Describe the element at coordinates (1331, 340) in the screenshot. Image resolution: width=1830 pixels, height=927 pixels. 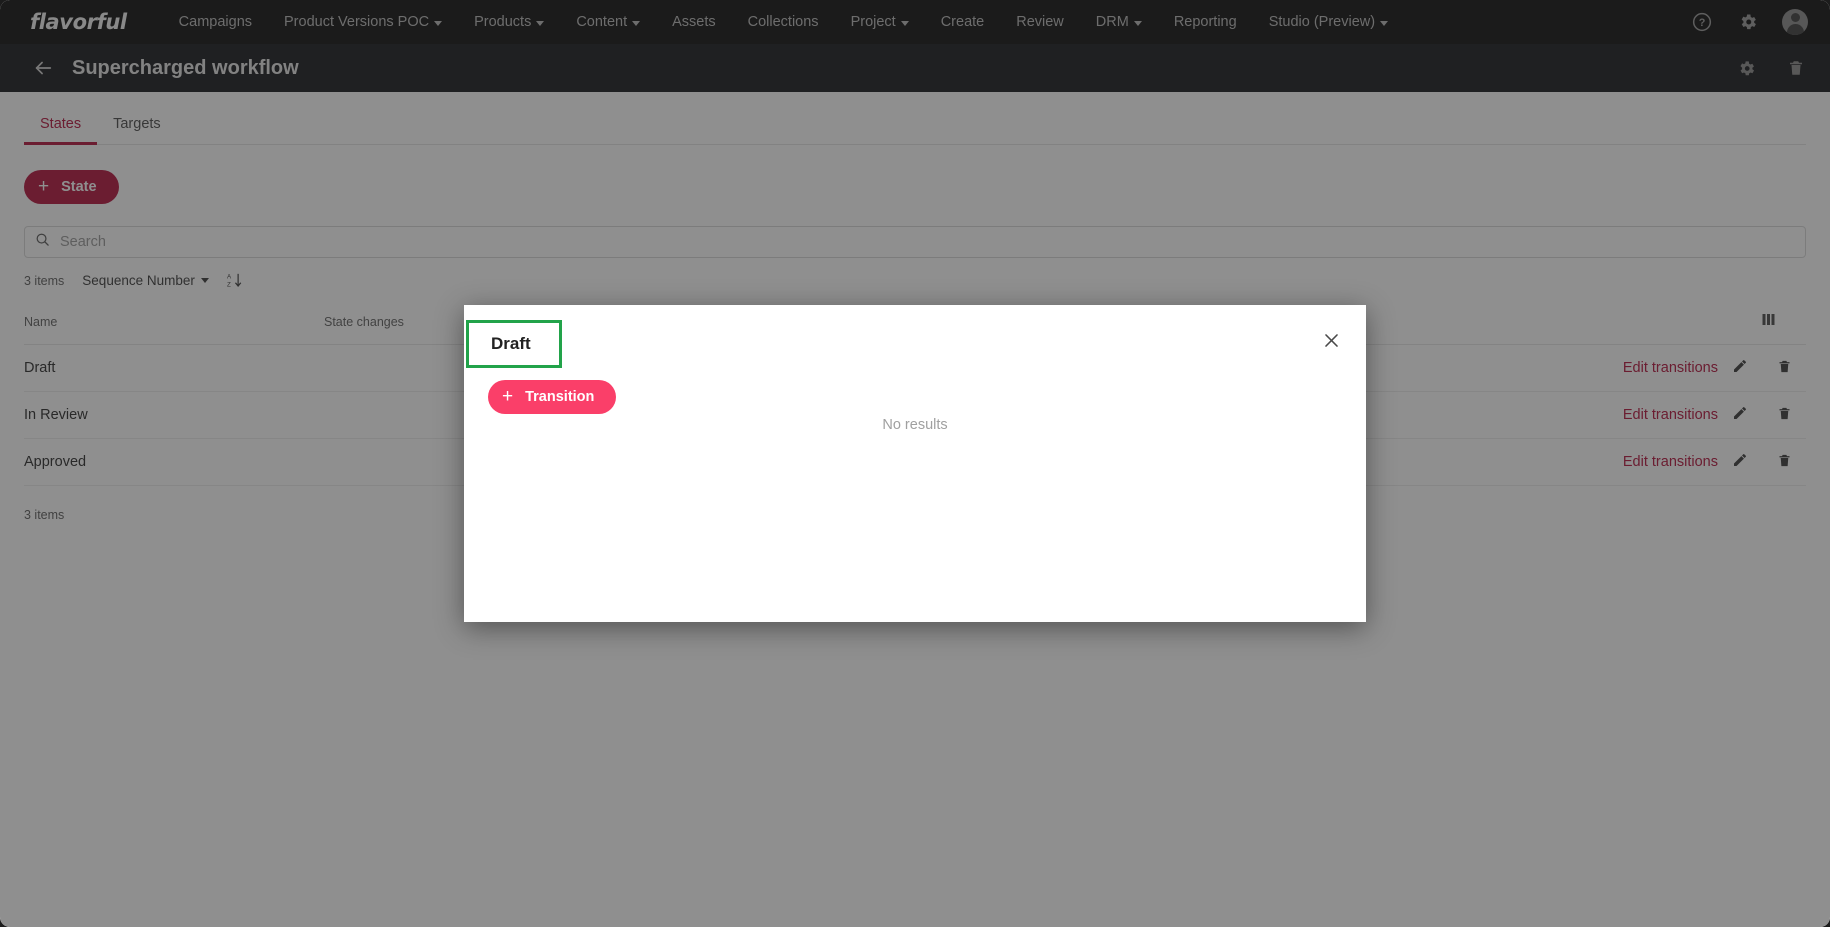
I see `close-icon` at that location.